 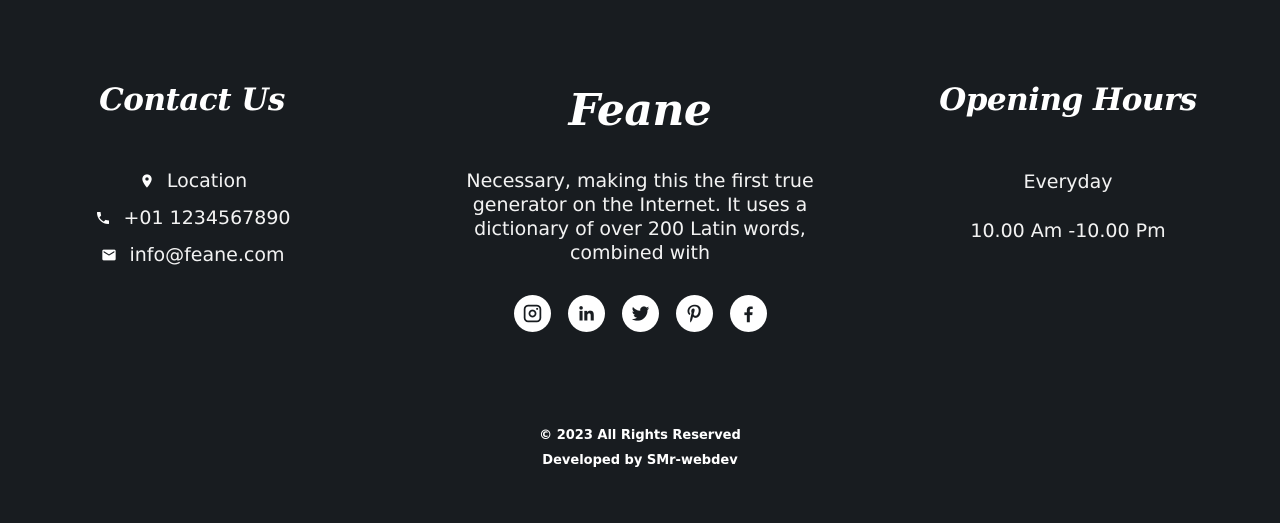 What do you see at coordinates (192, 100) in the screenshot?
I see `contact-heading: Contact Us` at bounding box center [192, 100].